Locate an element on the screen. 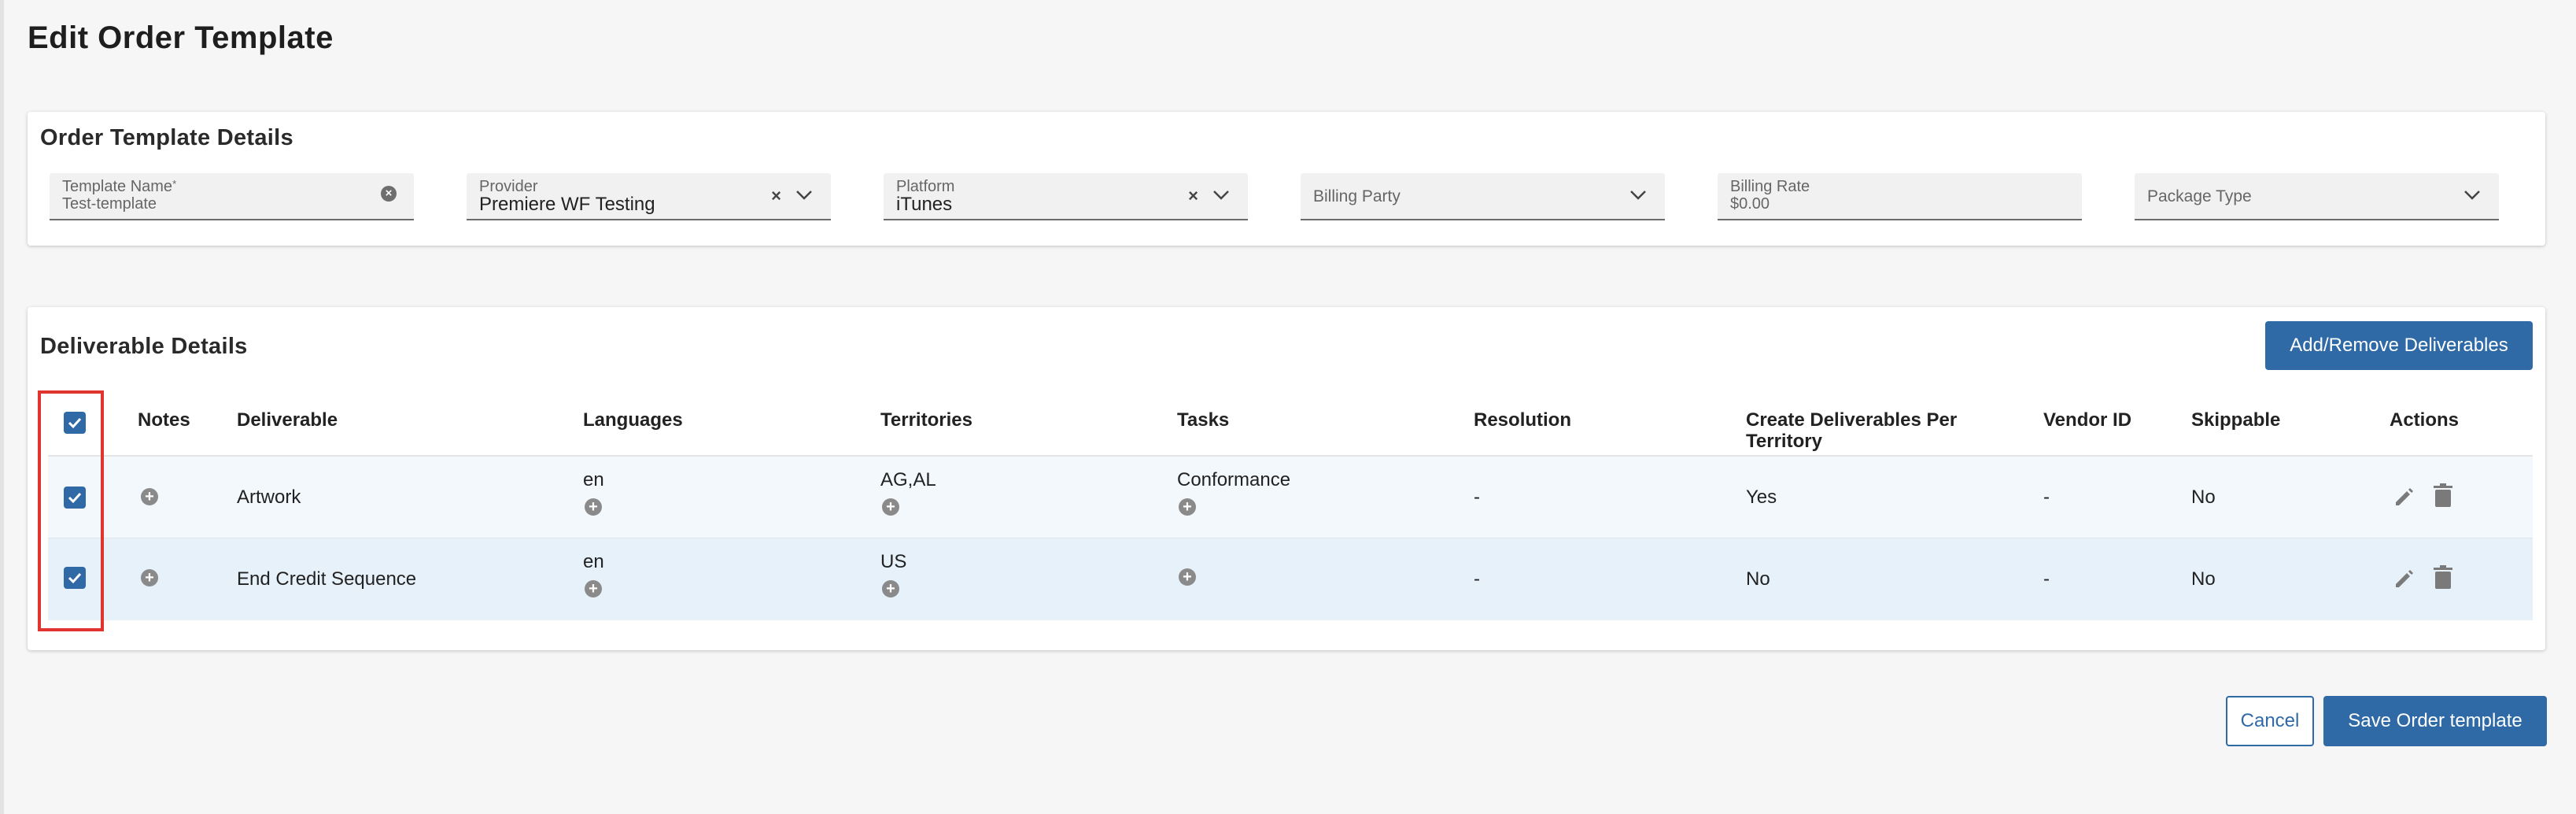 This screenshot has width=2576, height=814. col-territories: Territories is located at coordinates (926, 420).